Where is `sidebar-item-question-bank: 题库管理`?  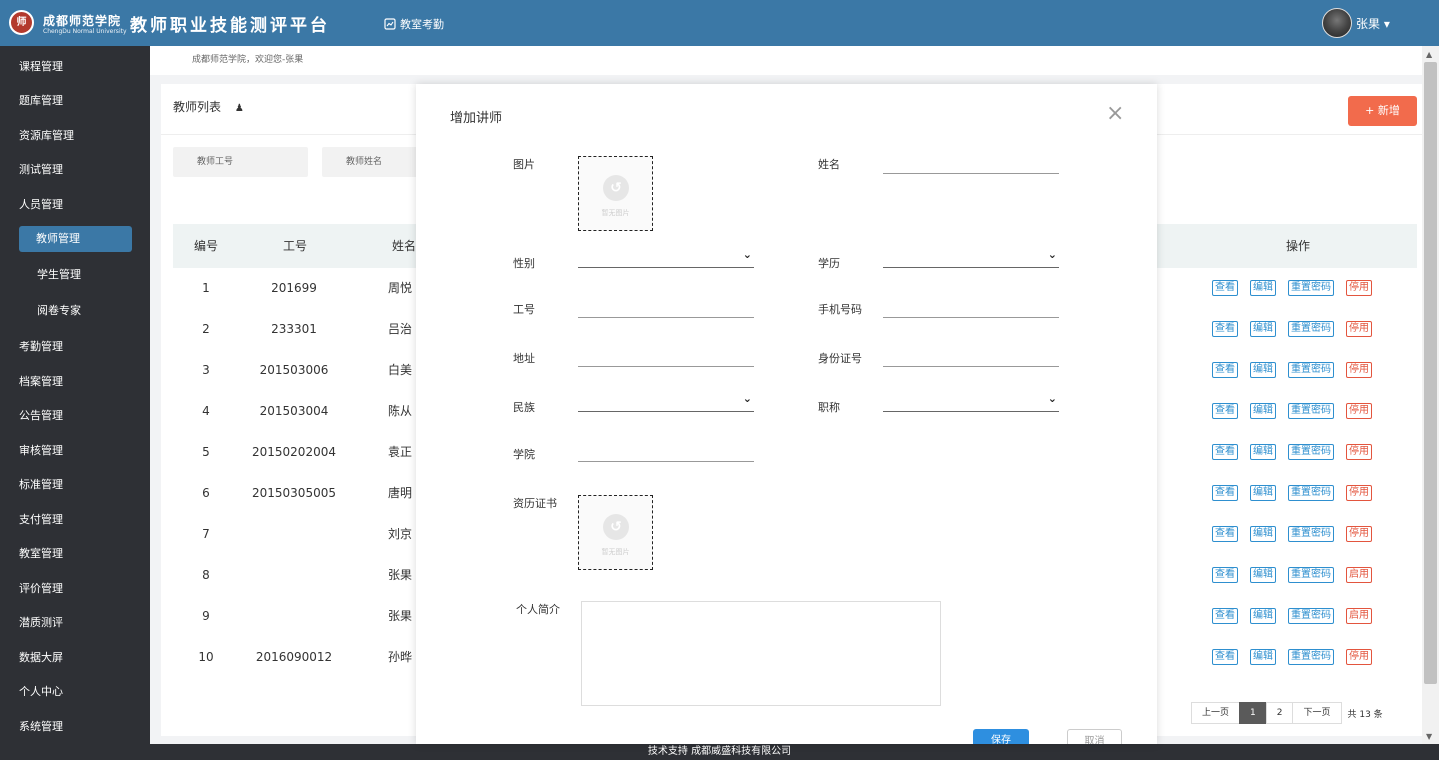 sidebar-item-question-bank: 题库管理 is located at coordinates (41, 101).